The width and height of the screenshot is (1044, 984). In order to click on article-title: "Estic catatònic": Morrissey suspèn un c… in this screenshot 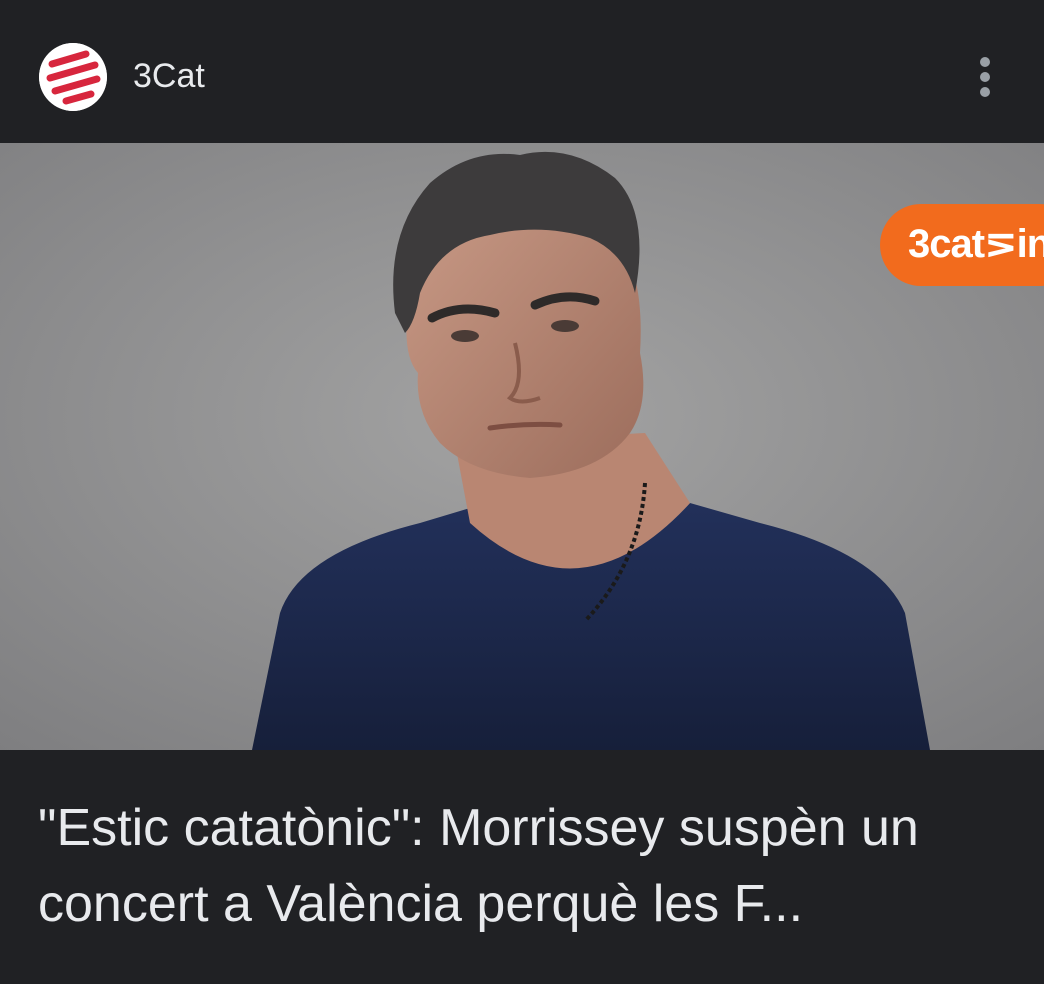, I will do `click(528, 866)`.